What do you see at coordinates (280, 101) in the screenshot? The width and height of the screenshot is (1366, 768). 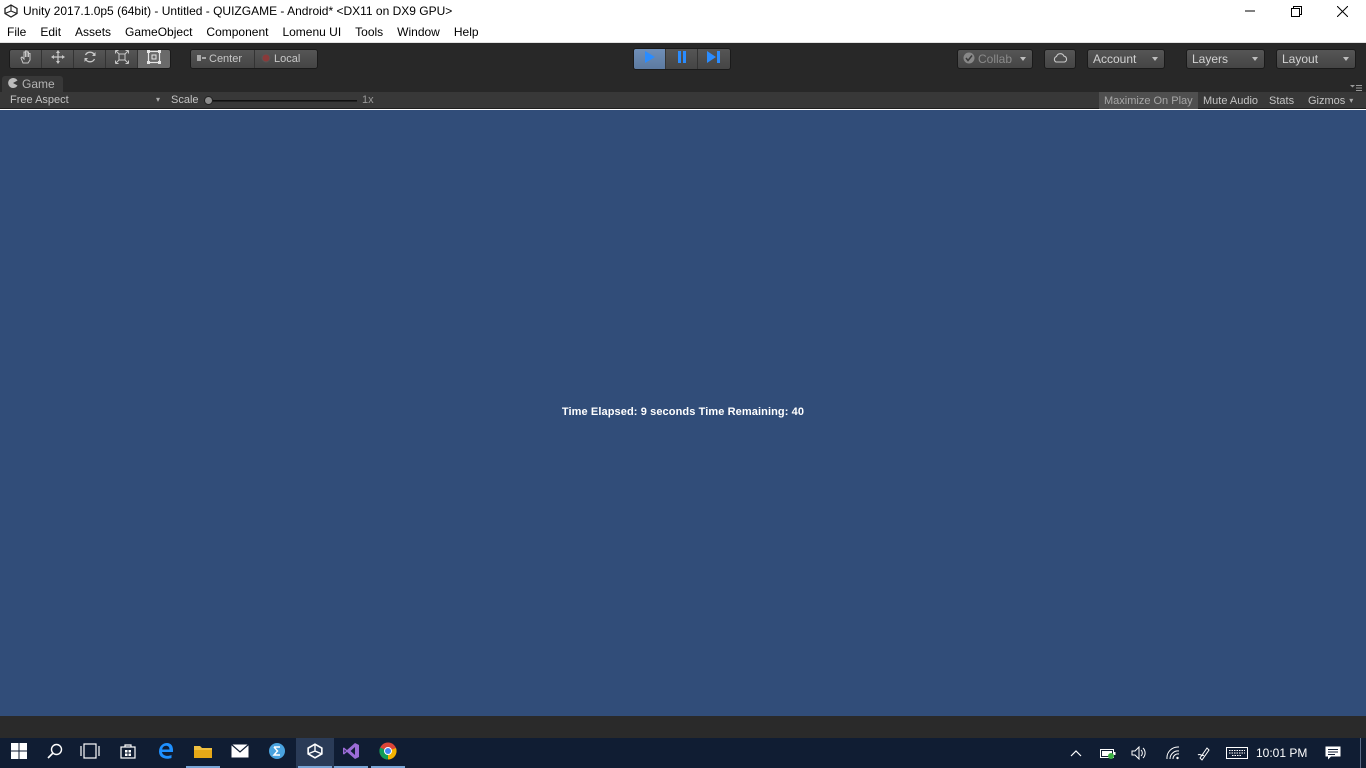 I see `scale-slider` at bounding box center [280, 101].